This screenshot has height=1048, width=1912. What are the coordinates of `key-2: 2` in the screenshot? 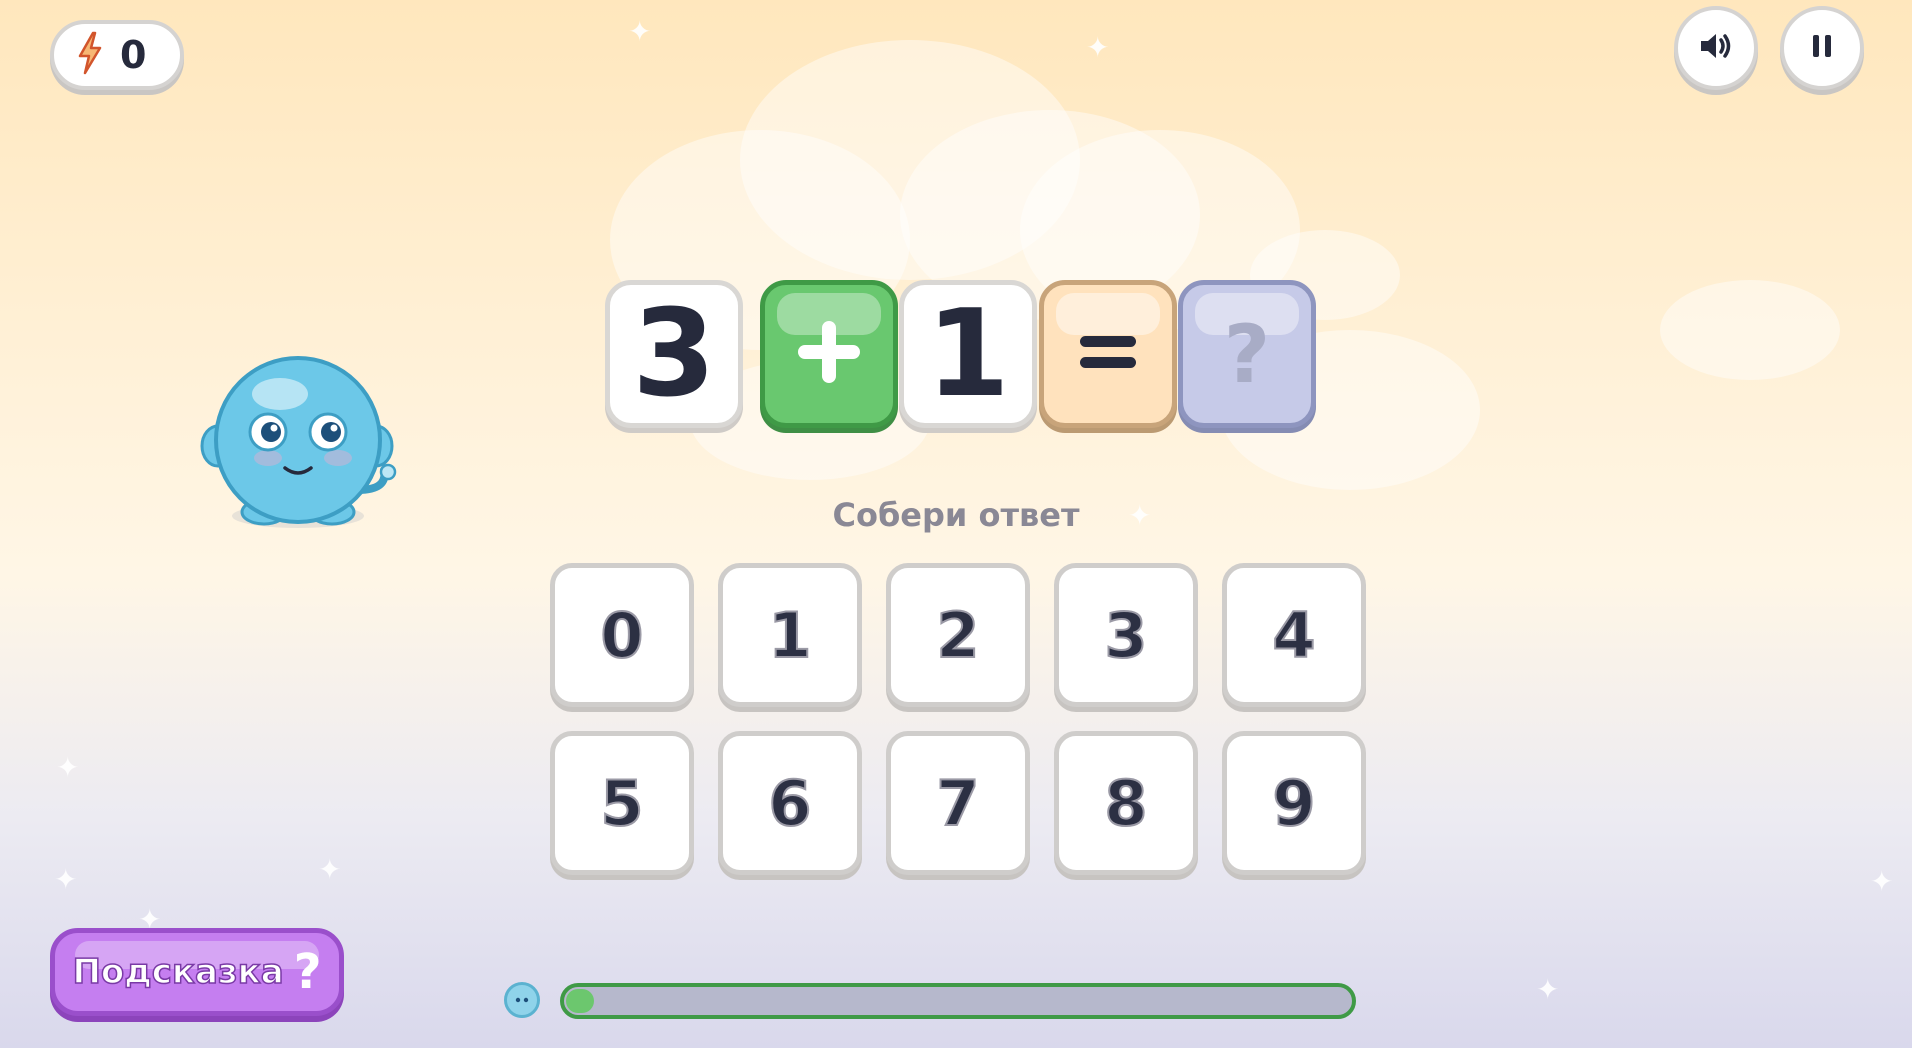 It's located at (958, 635).